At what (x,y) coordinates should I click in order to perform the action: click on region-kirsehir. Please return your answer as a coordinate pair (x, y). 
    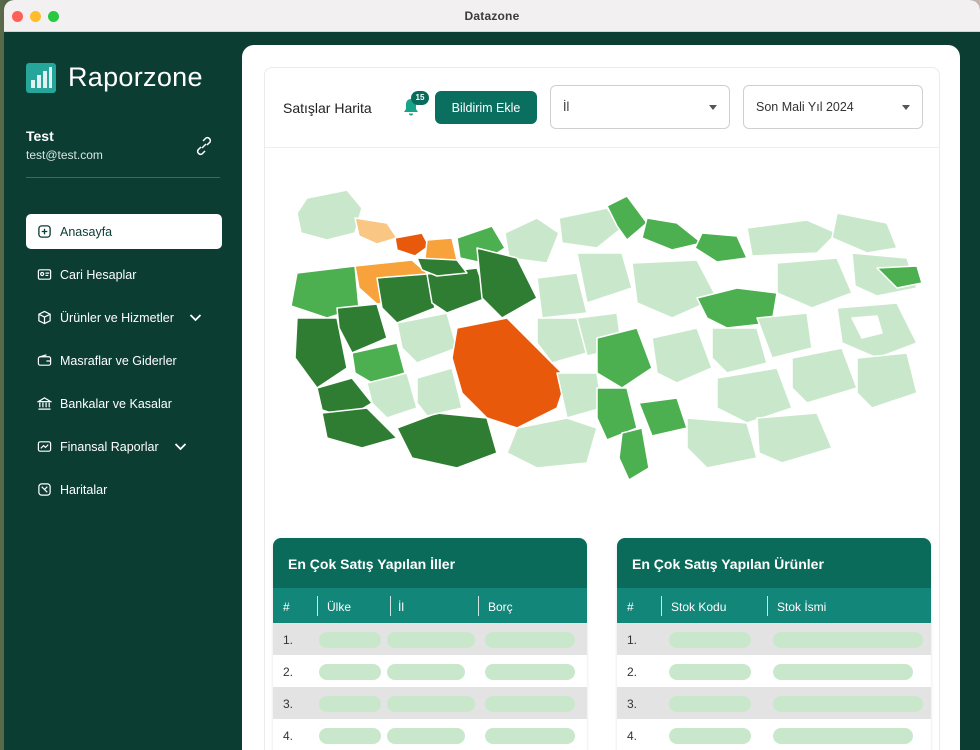
    Looking at the image, I should click on (562, 295).